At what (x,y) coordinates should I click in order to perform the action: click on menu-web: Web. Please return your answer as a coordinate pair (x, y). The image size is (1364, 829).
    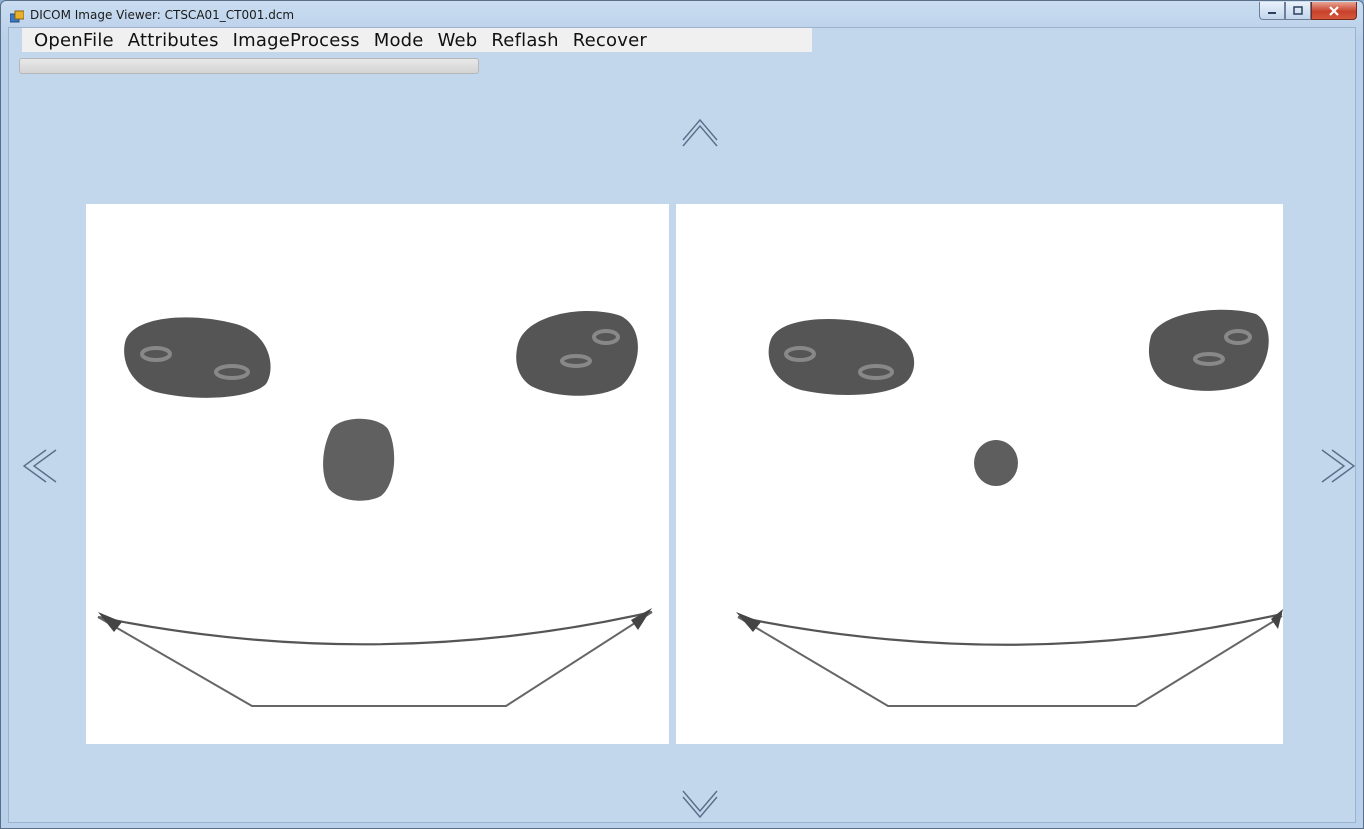
    Looking at the image, I should click on (458, 40).